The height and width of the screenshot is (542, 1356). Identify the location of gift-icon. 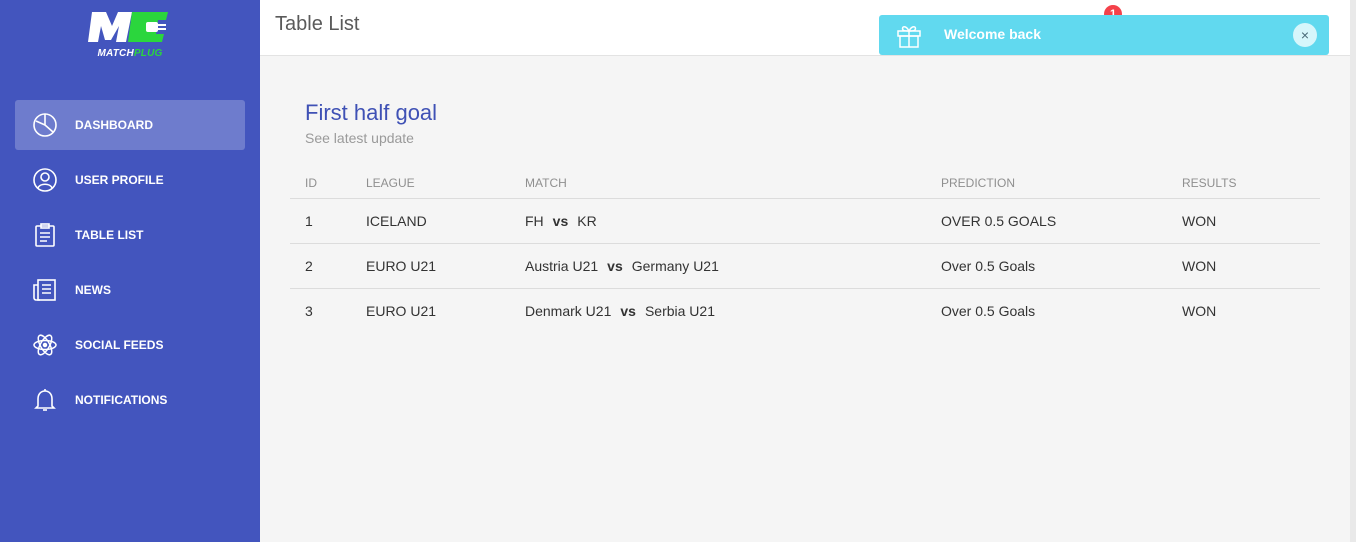
(909, 37).